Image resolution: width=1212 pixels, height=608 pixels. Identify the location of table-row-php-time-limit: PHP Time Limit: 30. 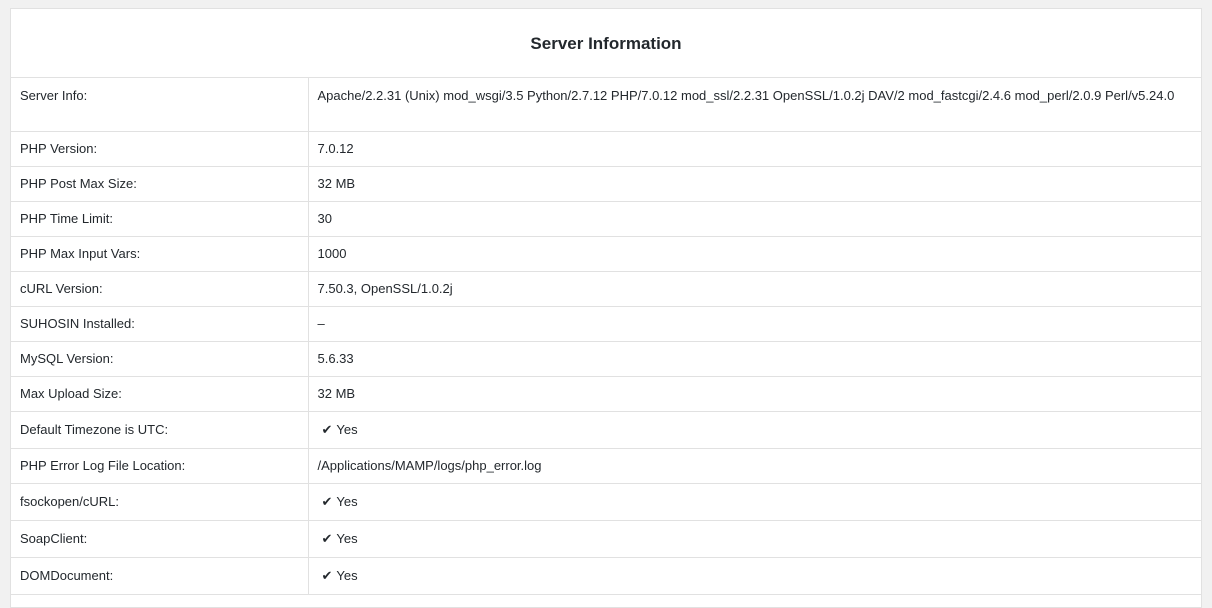
(606, 219).